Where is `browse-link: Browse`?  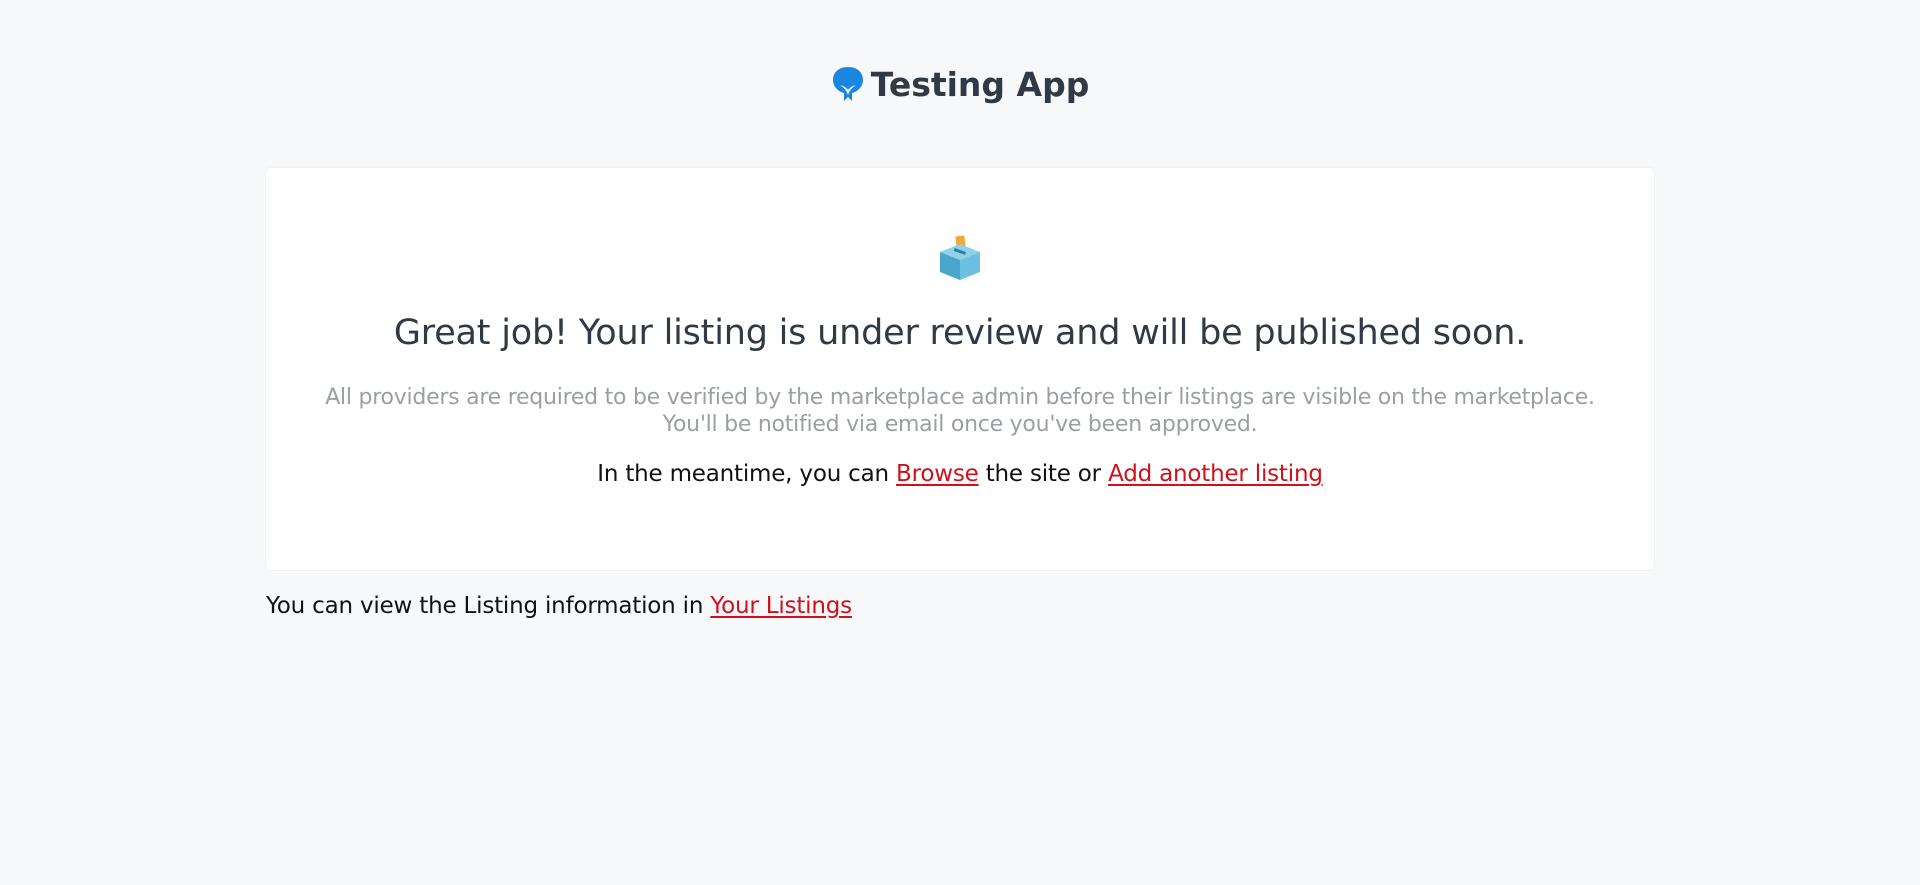 browse-link: Browse is located at coordinates (937, 474).